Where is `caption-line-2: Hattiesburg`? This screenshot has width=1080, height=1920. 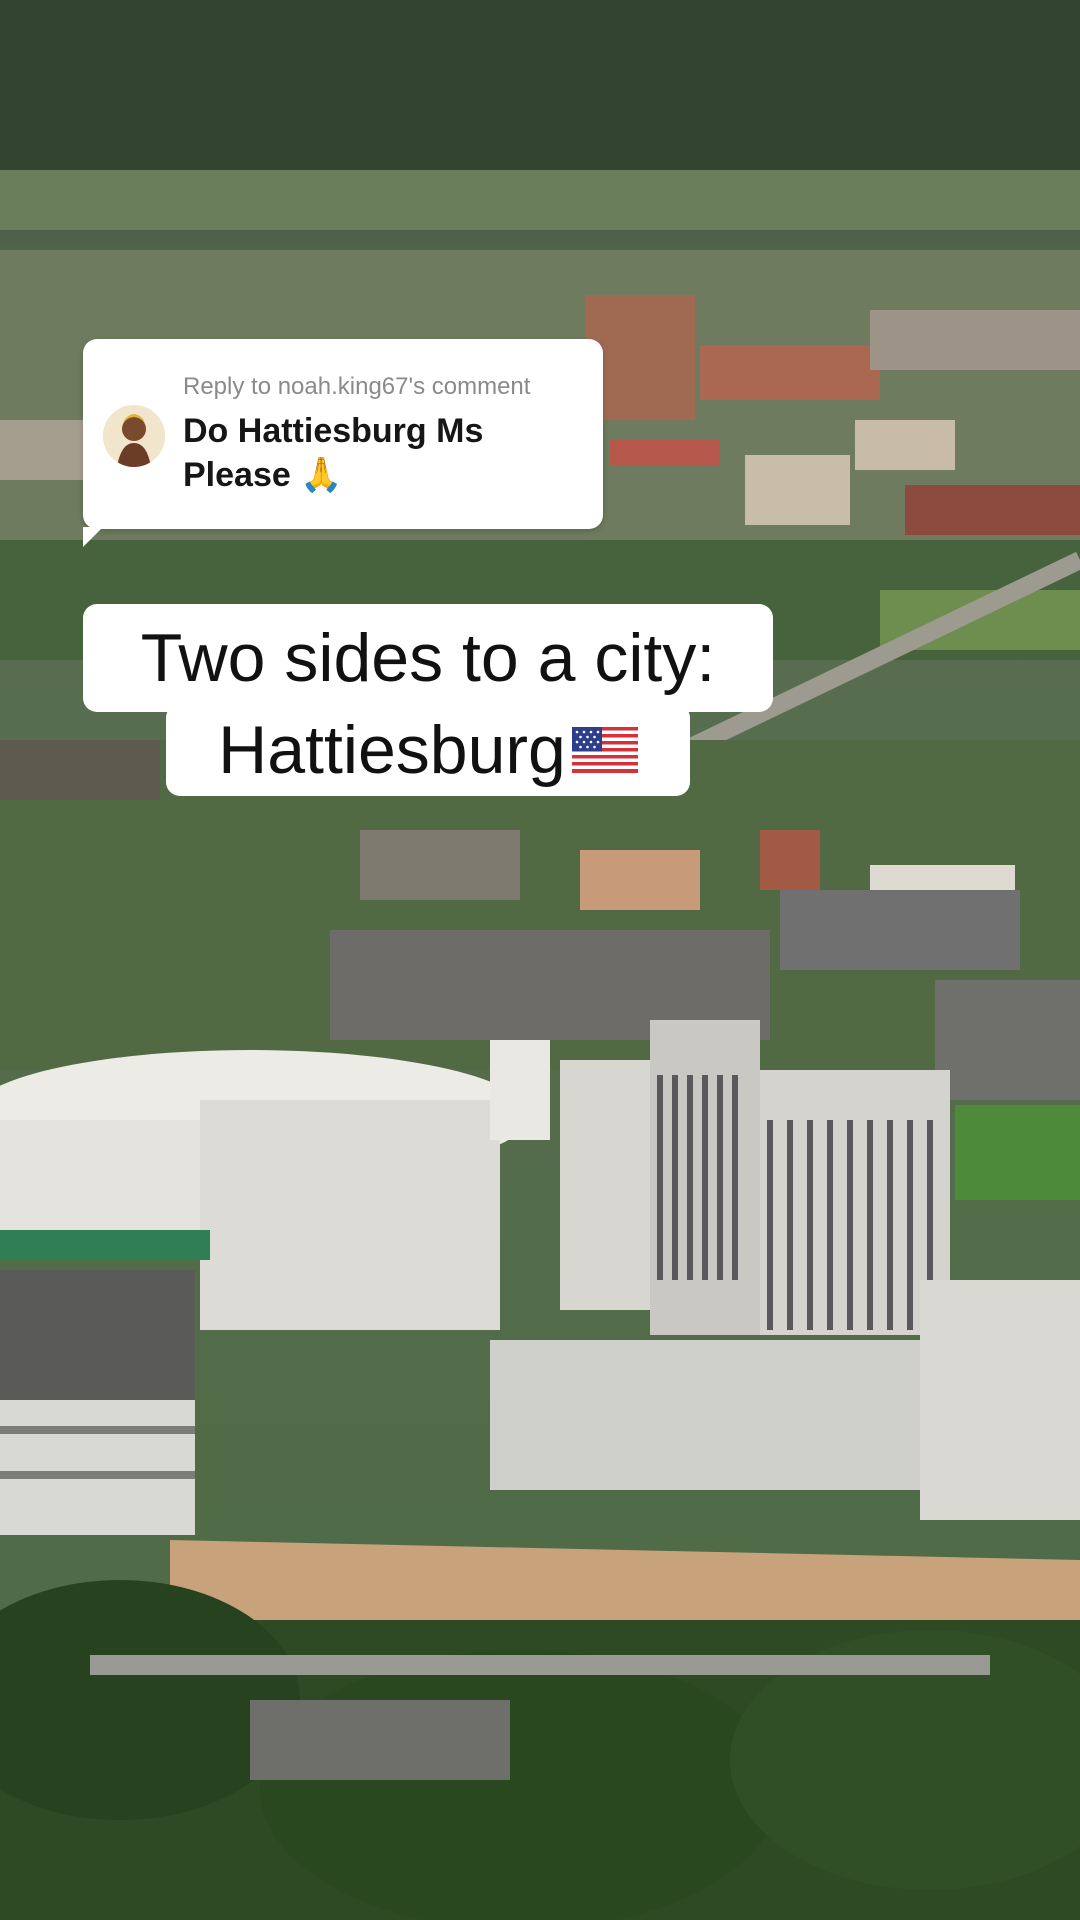
caption-line-2: Hattiesburg is located at coordinates (428, 750).